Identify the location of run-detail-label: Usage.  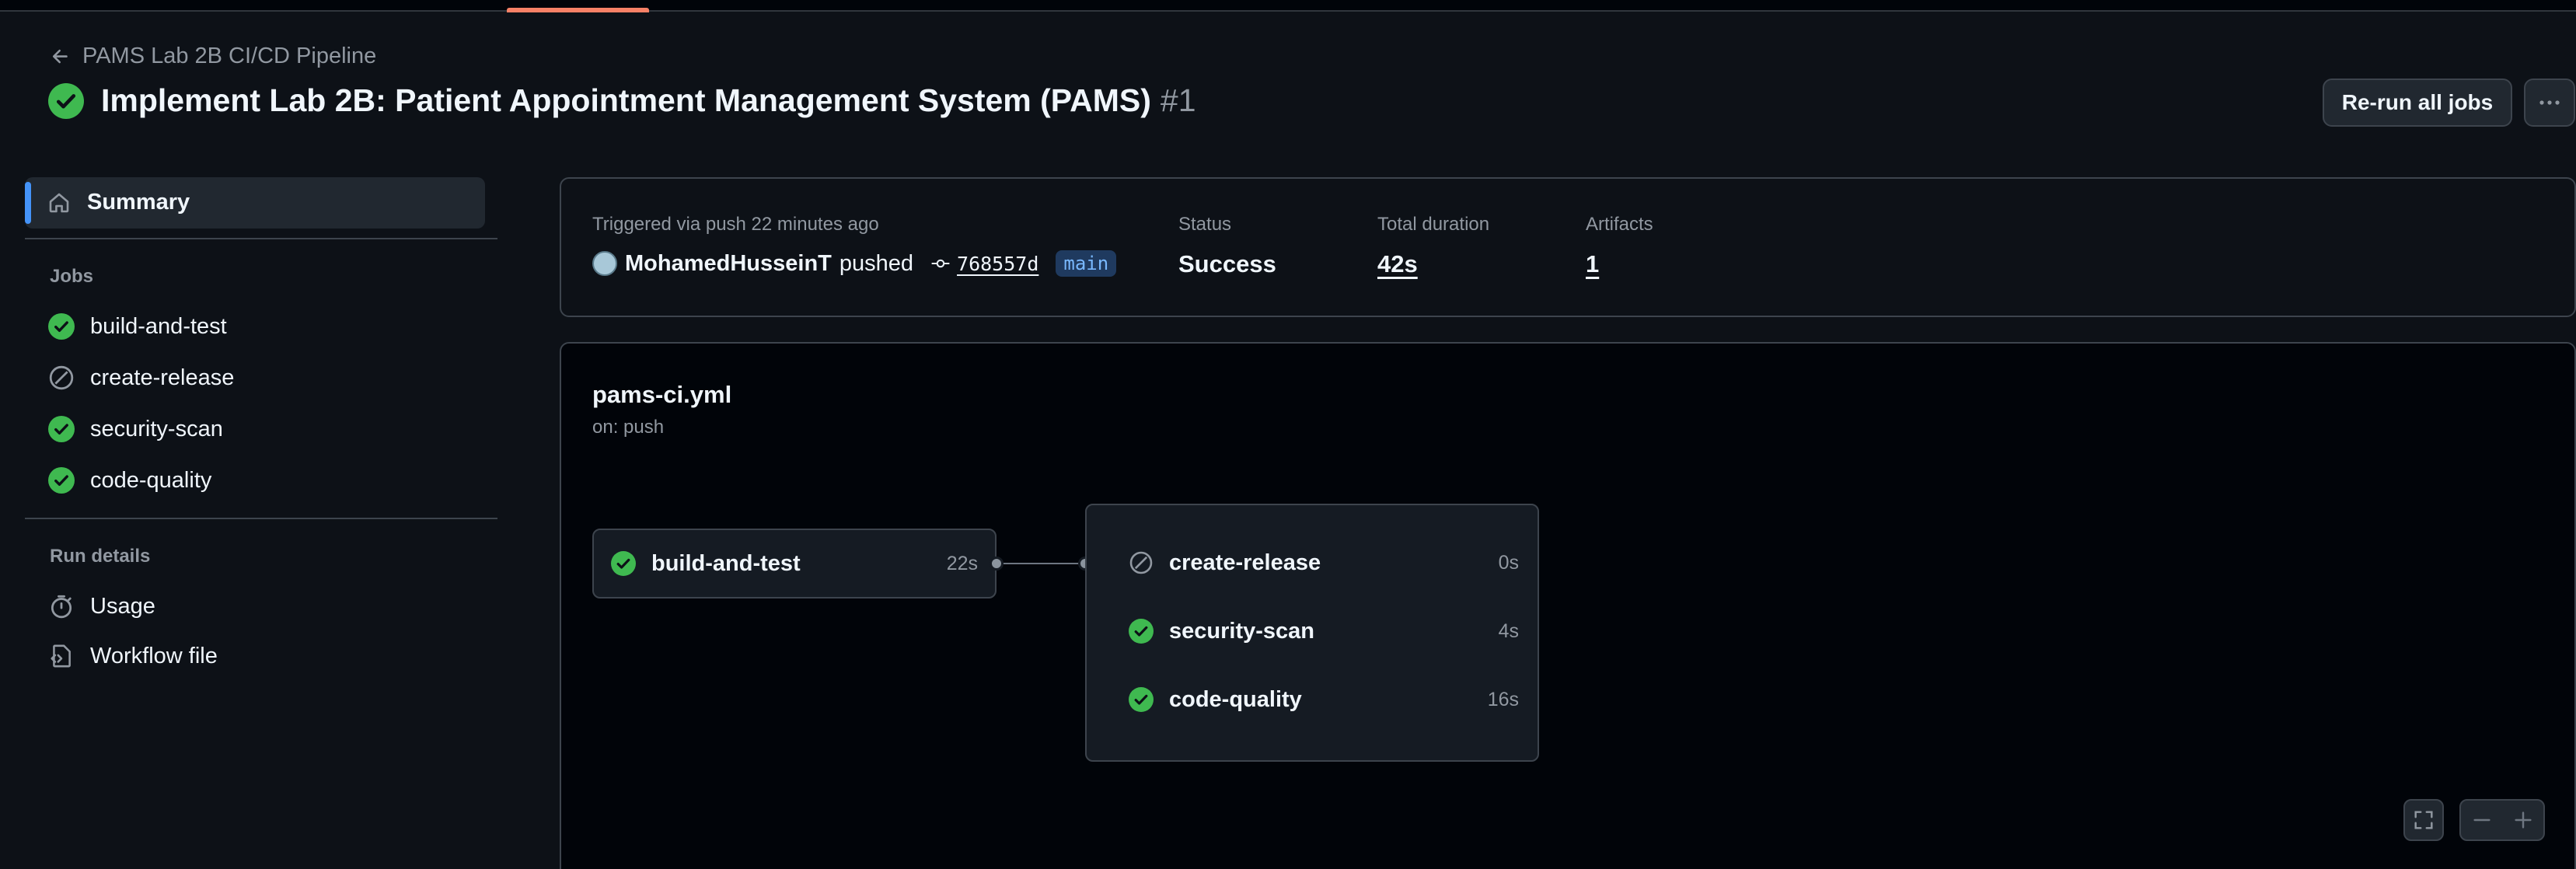
(123, 606).